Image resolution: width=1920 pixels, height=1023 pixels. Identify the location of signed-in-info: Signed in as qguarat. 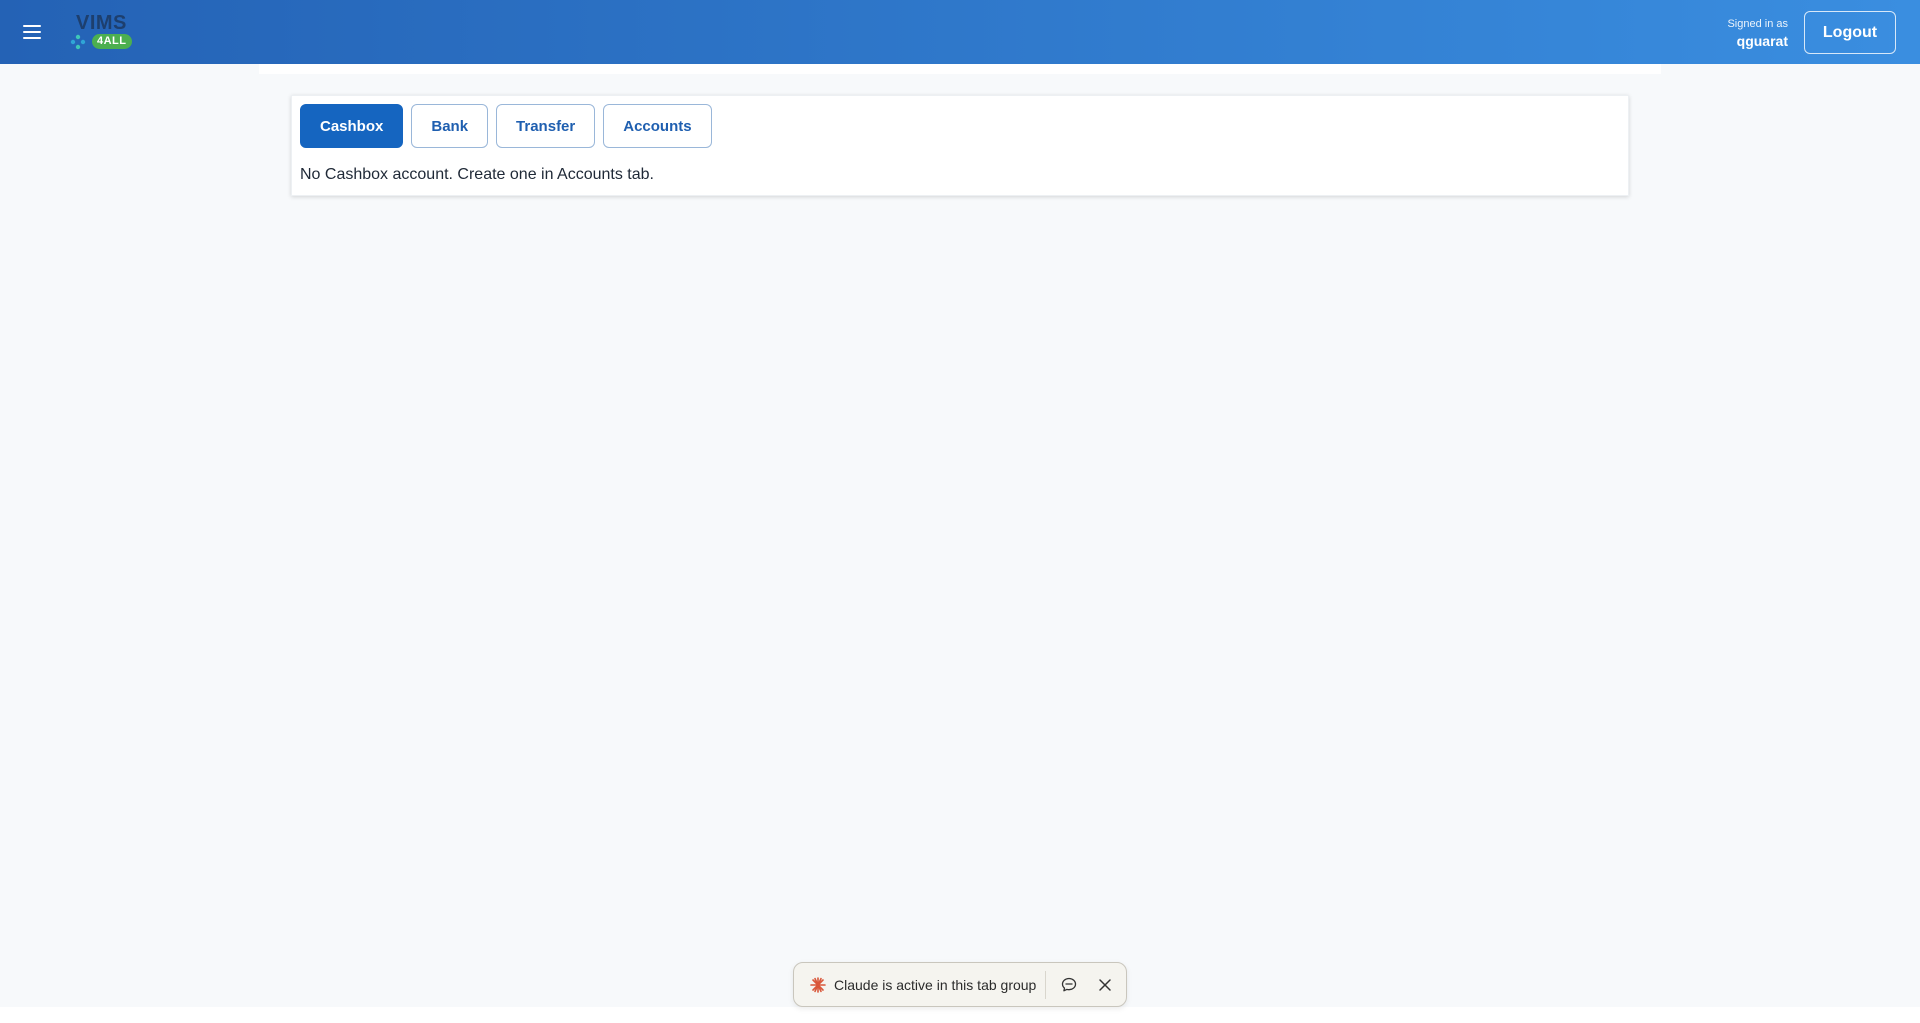
(1757, 33).